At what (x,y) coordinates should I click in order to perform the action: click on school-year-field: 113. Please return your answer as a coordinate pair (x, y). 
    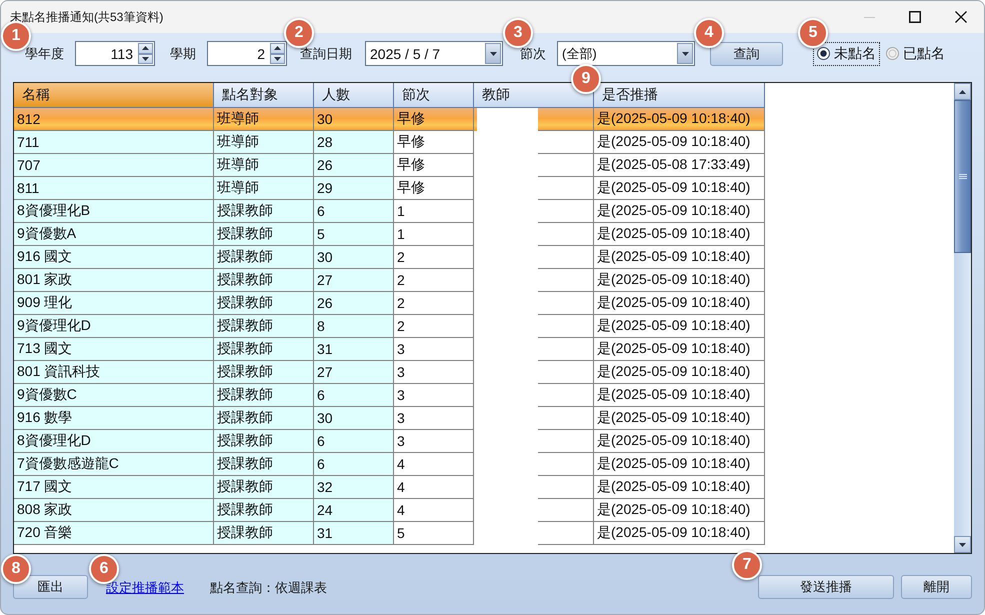
    Looking at the image, I should click on (115, 53).